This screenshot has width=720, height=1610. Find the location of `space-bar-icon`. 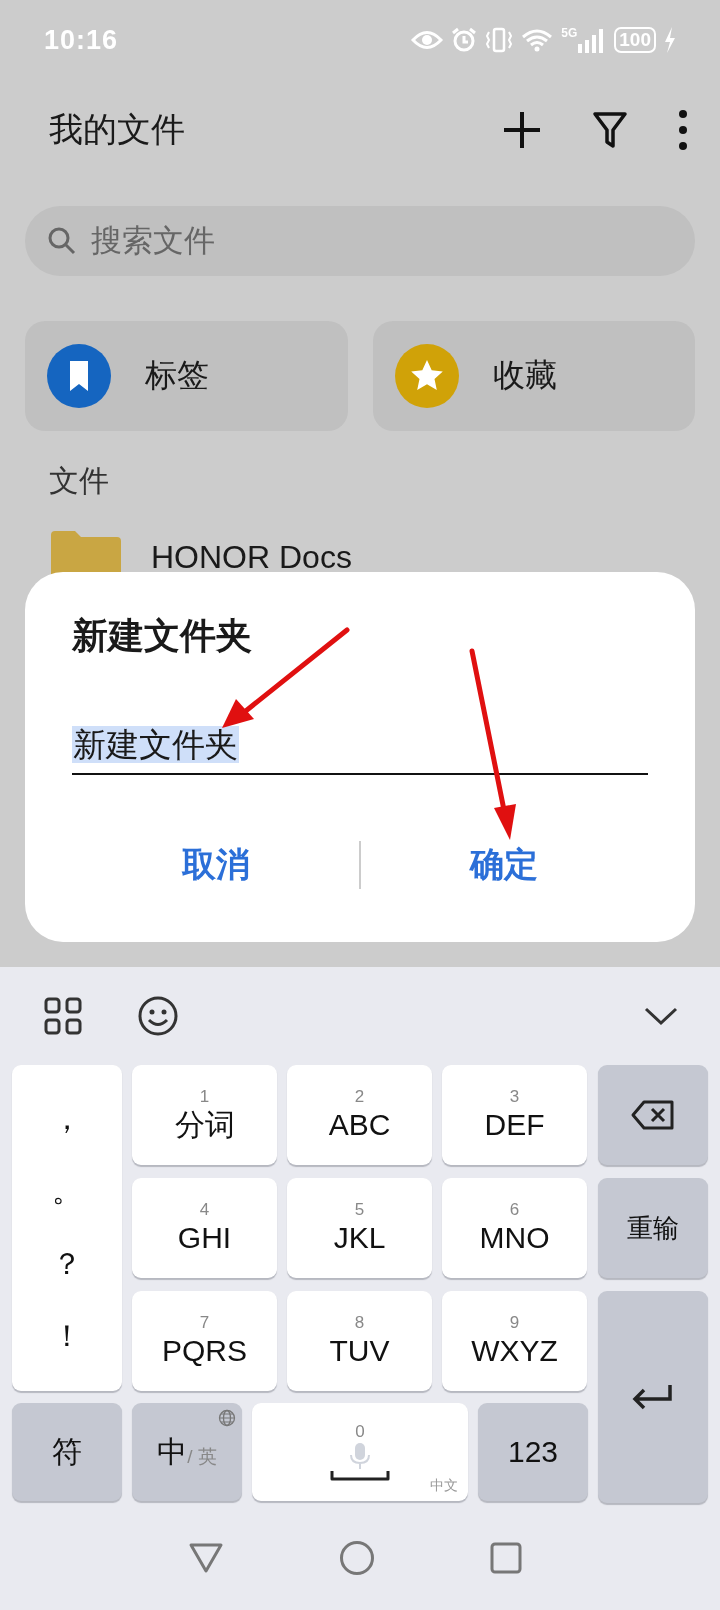

space-bar-icon is located at coordinates (360, 1476).